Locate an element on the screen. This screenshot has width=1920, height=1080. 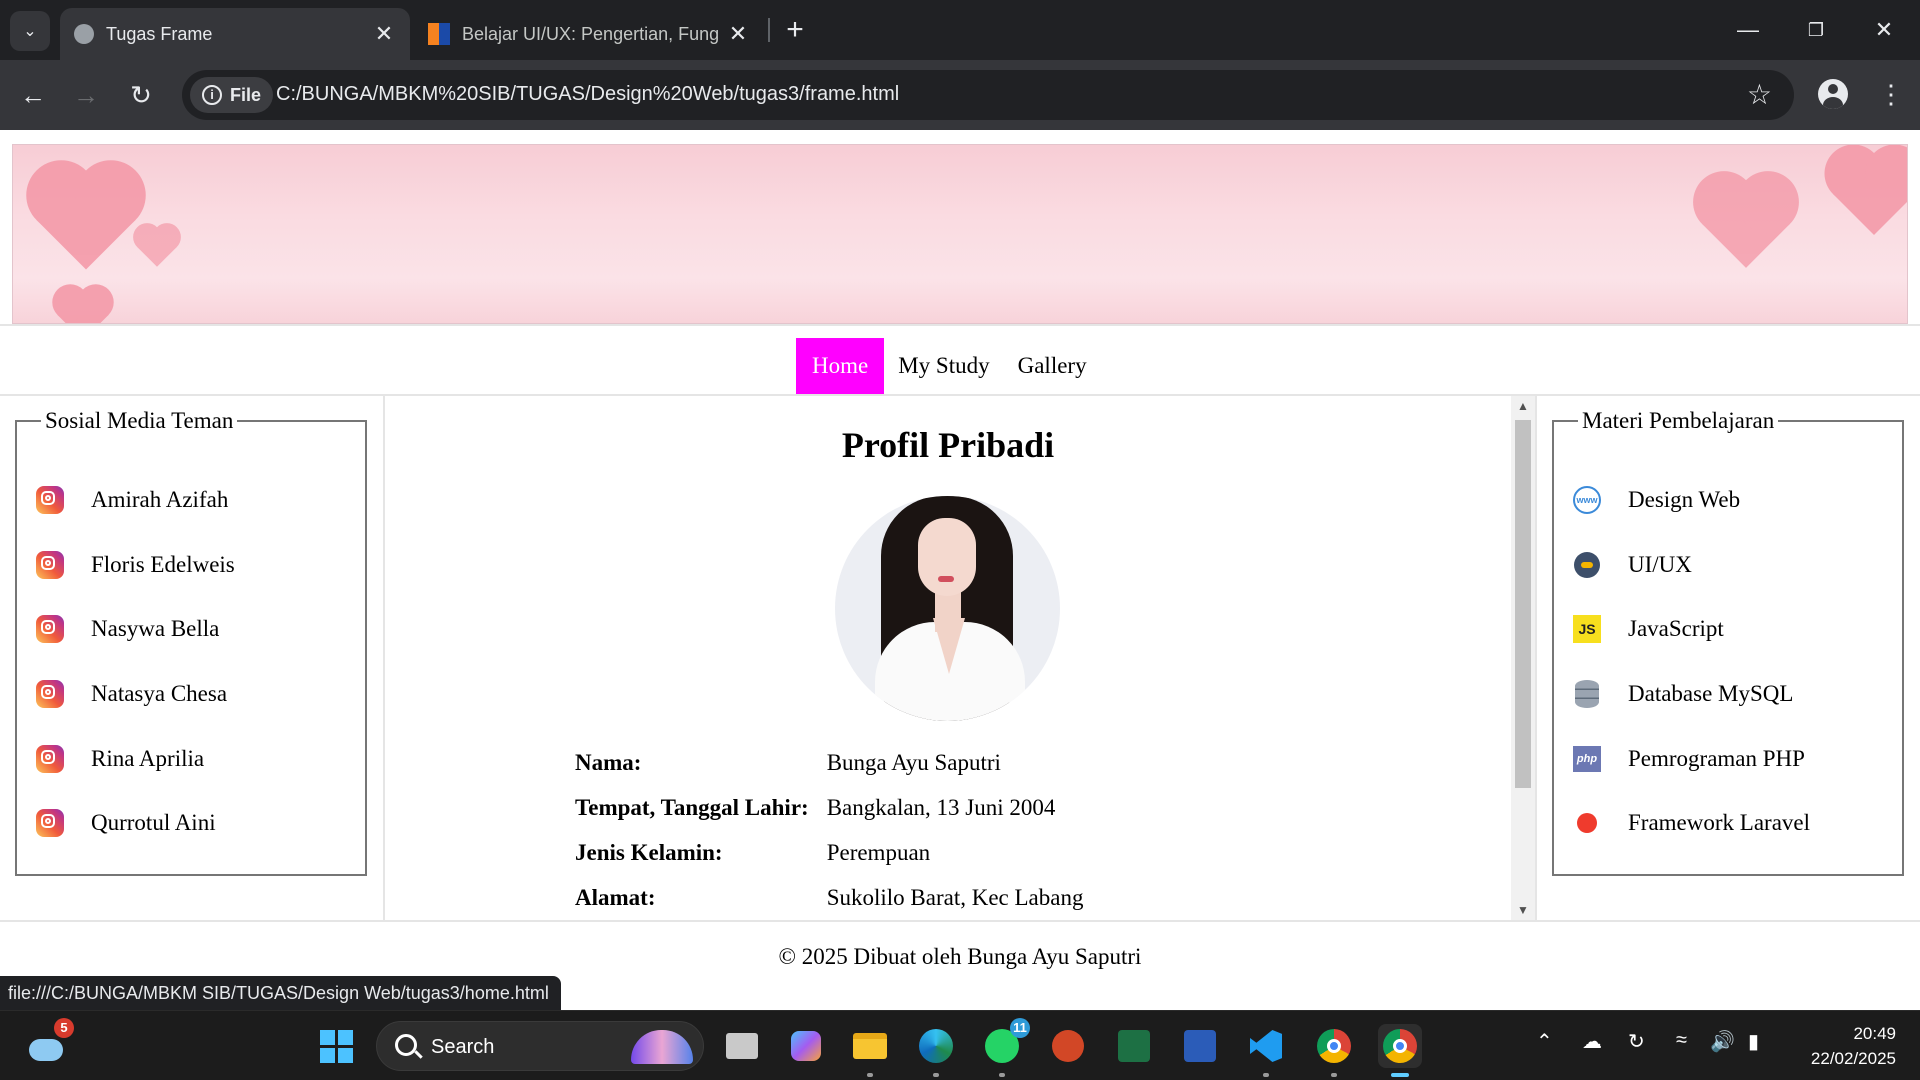
material-item: php Pemrograman PHP is located at coordinates (1737, 758).